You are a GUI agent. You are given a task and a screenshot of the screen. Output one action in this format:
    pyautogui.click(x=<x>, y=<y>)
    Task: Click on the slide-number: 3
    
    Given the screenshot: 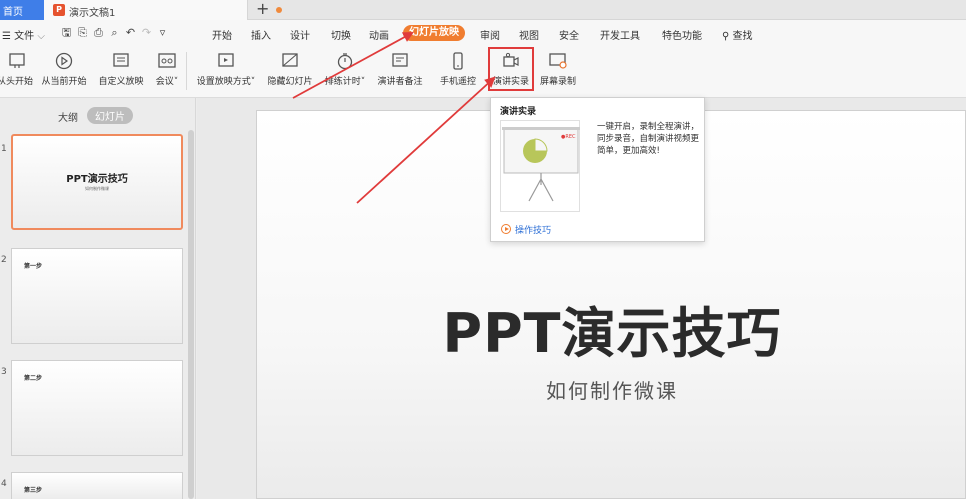 What is the action you would take?
    pyautogui.click(x=4, y=372)
    